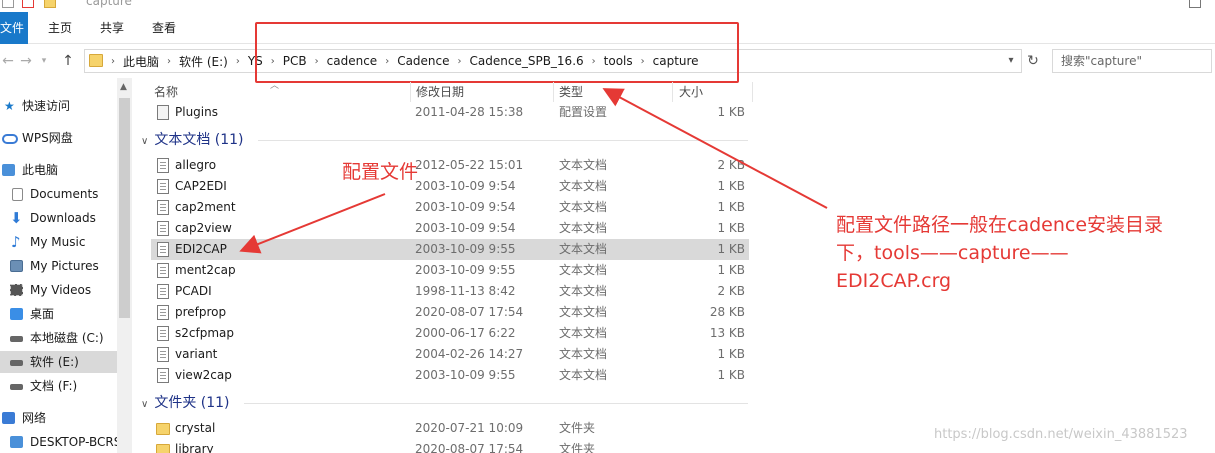 Image resolution: width=1215 pixels, height=453 pixels. What do you see at coordinates (952, 253) in the screenshot?
I see `annotation-path-line-2: 下，tools——capture——` at bounding box center [952, 253].